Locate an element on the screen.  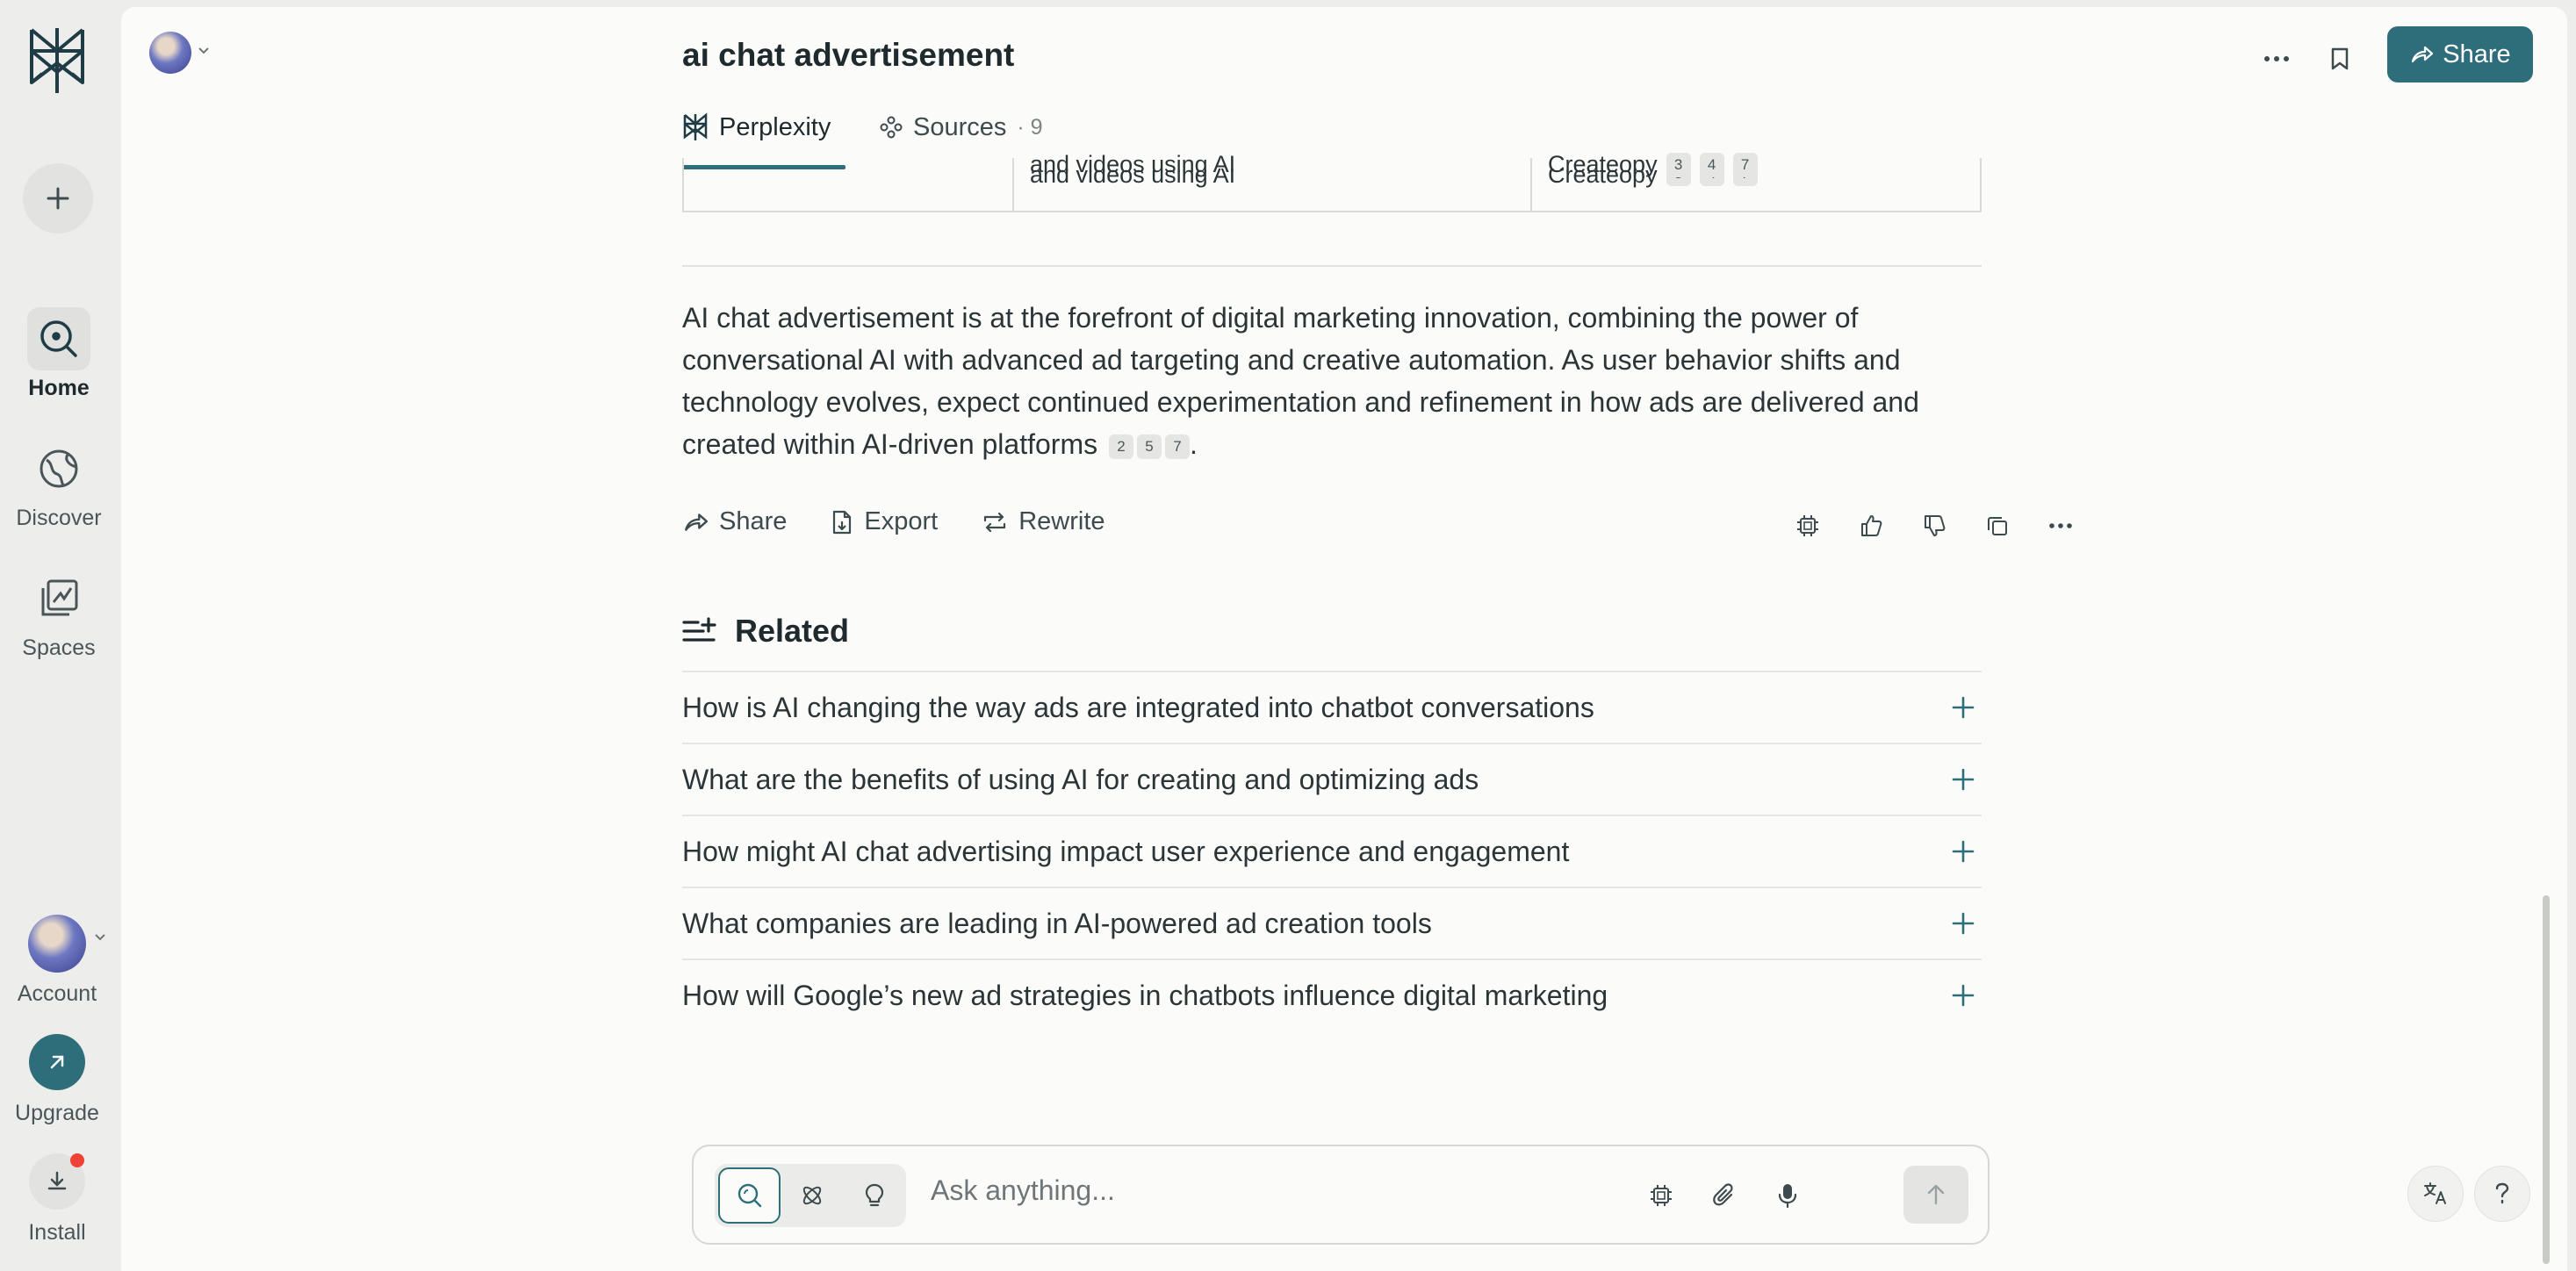
copy-button is located at coordinates (1997, 525).